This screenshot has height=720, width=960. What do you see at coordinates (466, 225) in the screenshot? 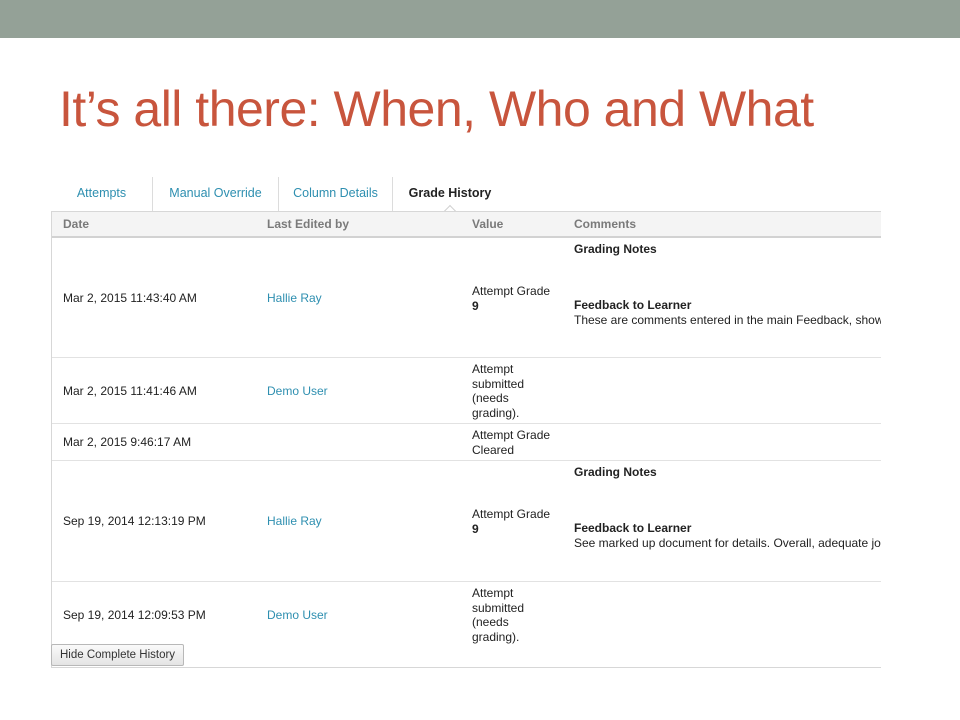
I see `table-header: Date Last Edited by Value Comments` at bounding box center [466, 225].